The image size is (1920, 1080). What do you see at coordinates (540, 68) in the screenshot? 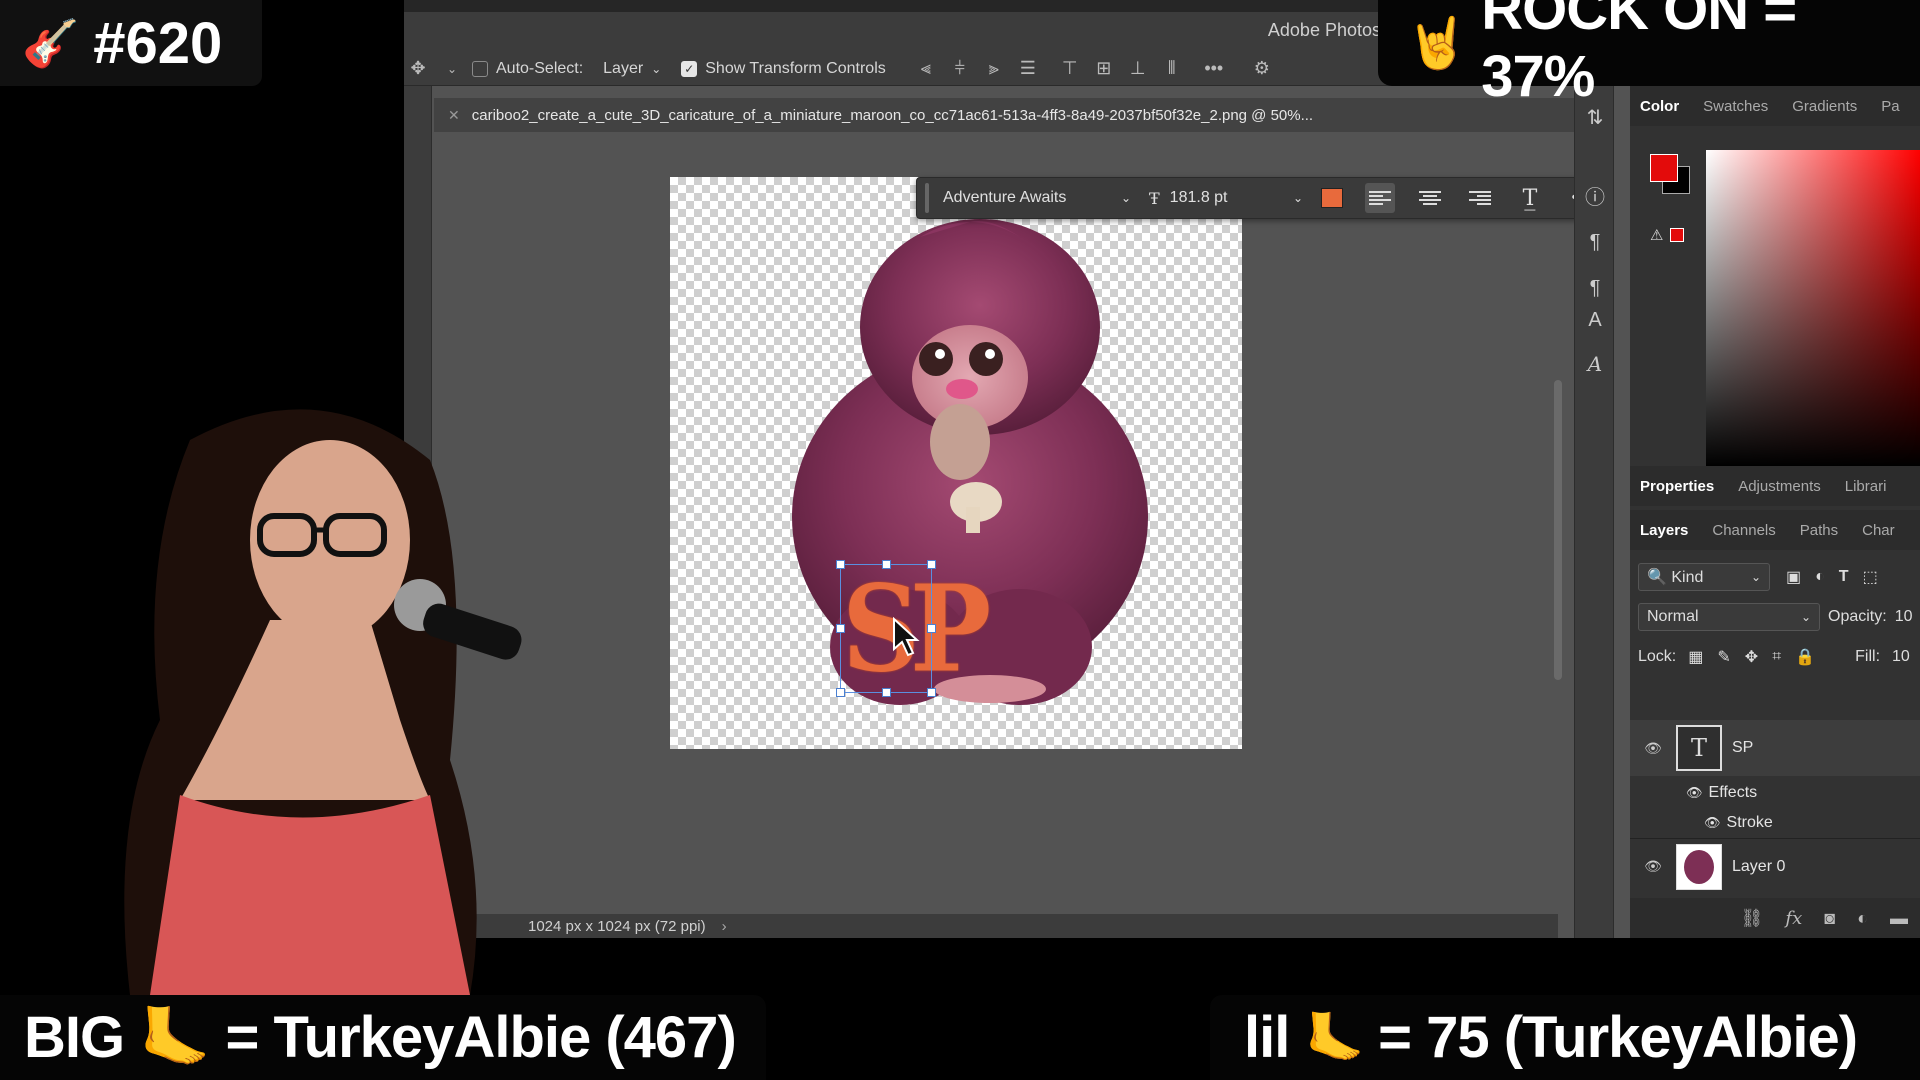
I see `auto-select-label: Auto-Select:` at bounding box center [540, 68].